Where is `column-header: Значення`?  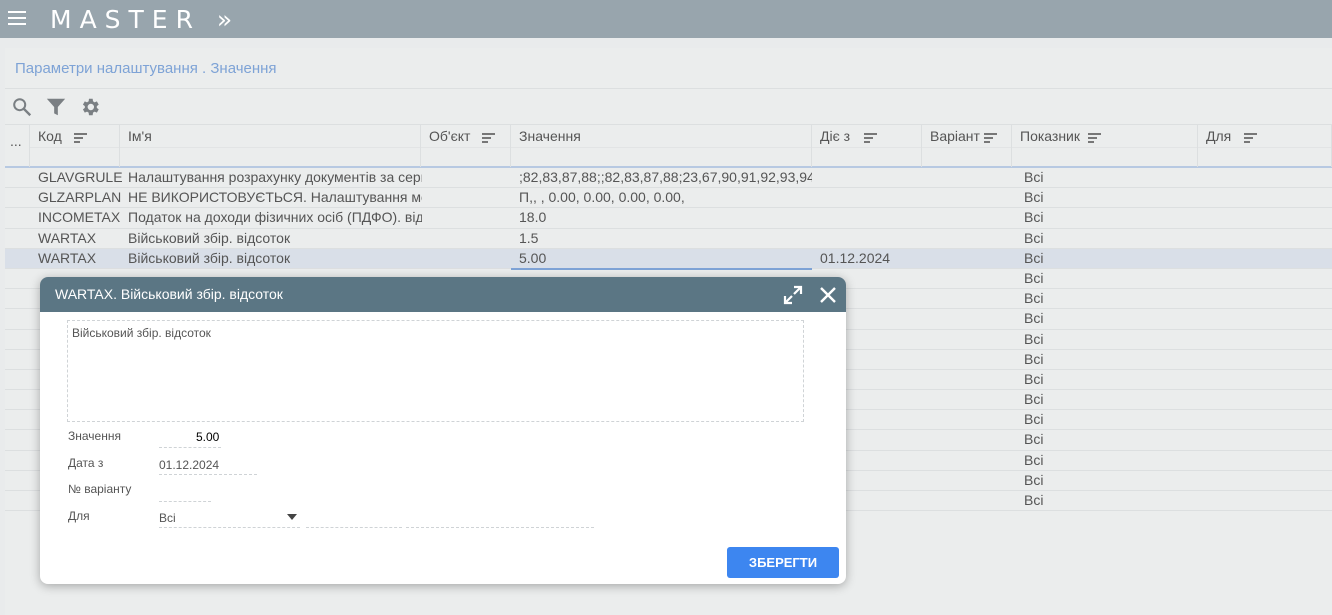 column-header: Значення is located at coordinates (661, 146).